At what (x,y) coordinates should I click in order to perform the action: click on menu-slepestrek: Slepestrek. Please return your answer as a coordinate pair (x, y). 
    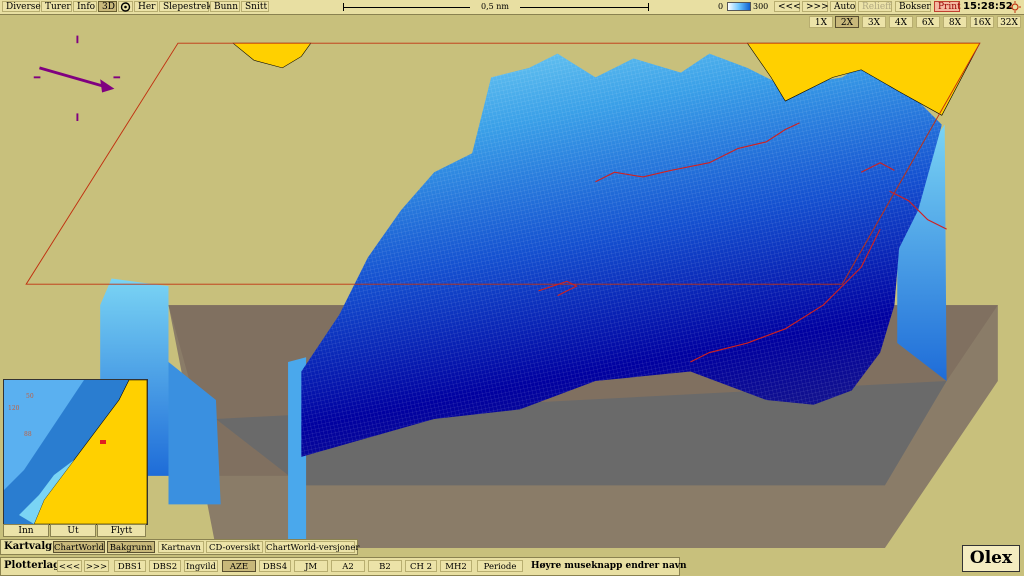
    Looking at the image, I should click on (185, 6).